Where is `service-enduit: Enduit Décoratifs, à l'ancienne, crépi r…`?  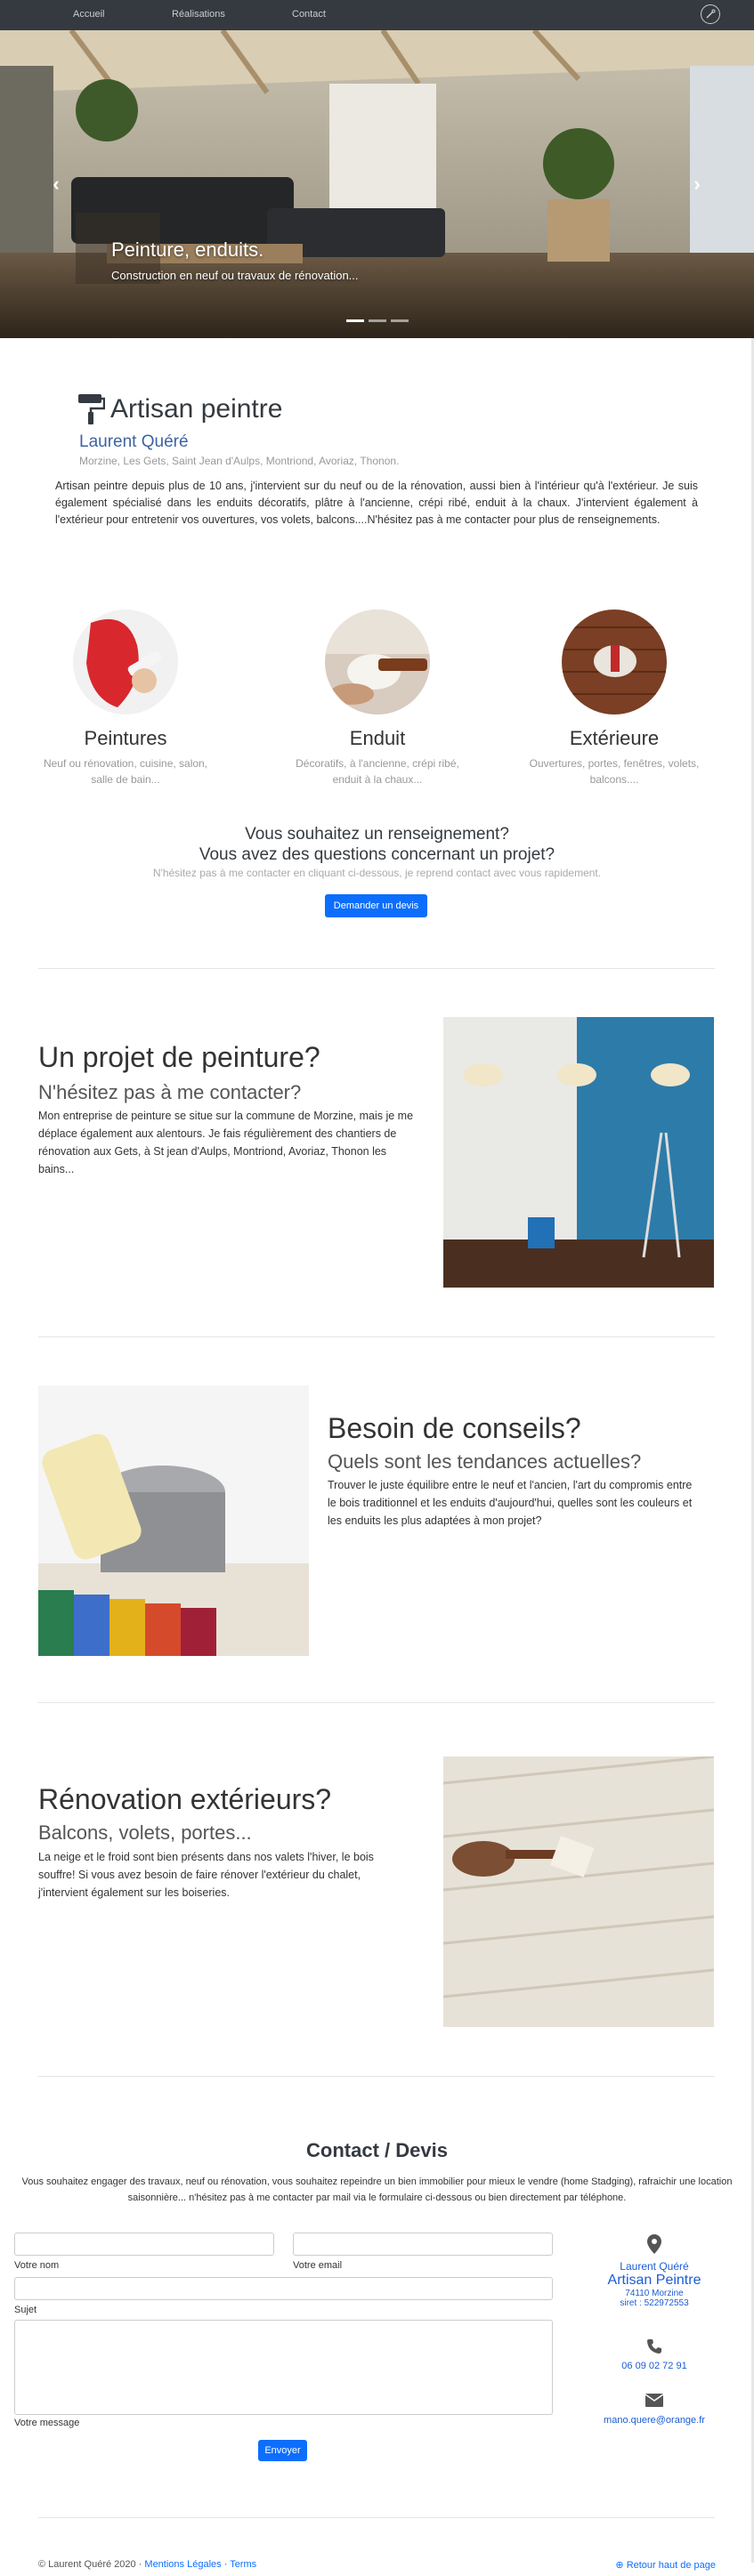
service-enduit: Enduit Décoratifs, à l'ancienne, crépi r… is located at coordinates (377, 698).